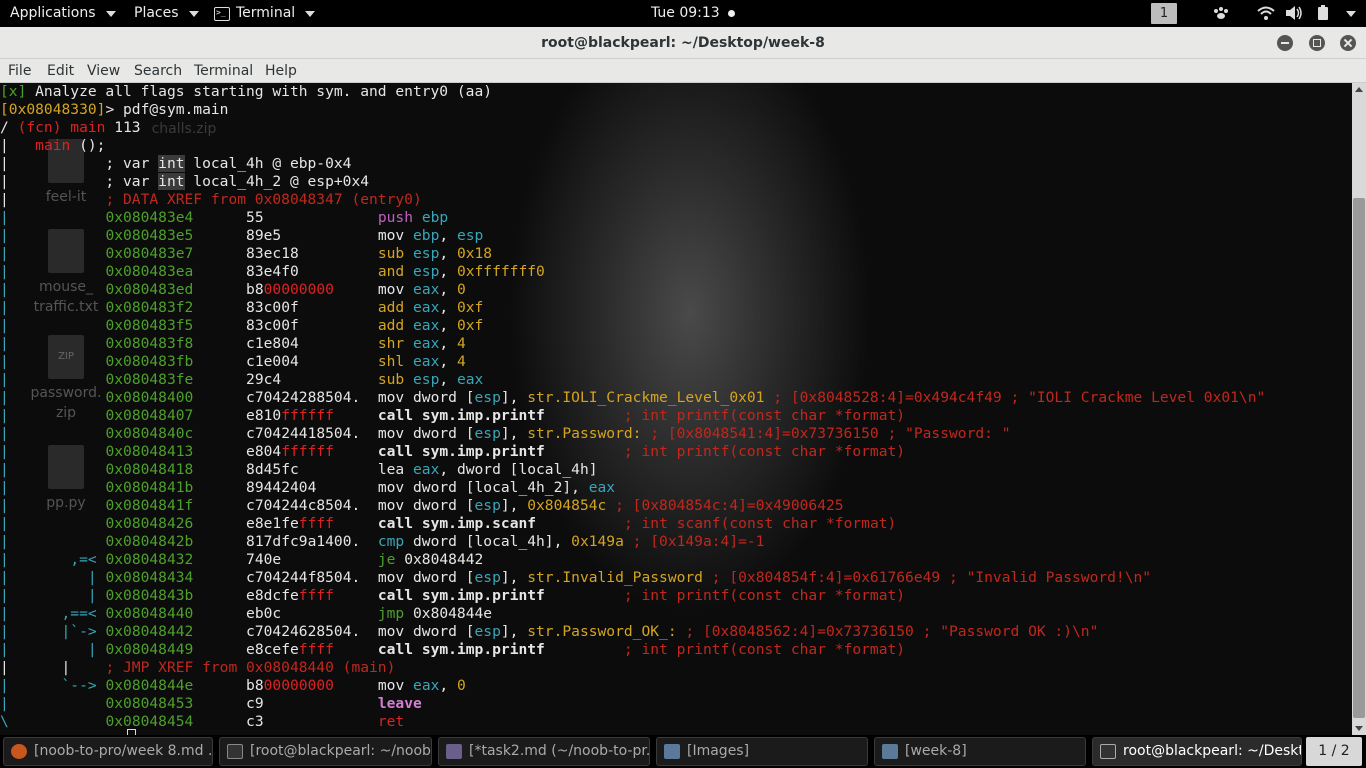 The width and height of the screenshot is (1366, 768). I want to click on menu-bar: File Edit View Search Terminal Help, so click(683, 71).